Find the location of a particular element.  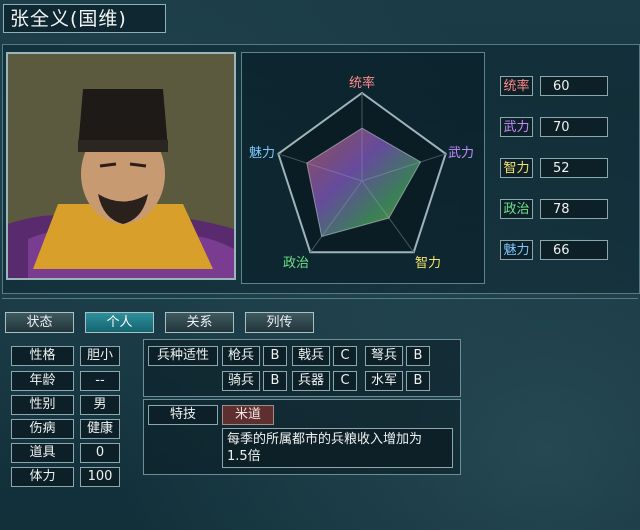

stat-label: 统率 is located at coordinates (516, 86).